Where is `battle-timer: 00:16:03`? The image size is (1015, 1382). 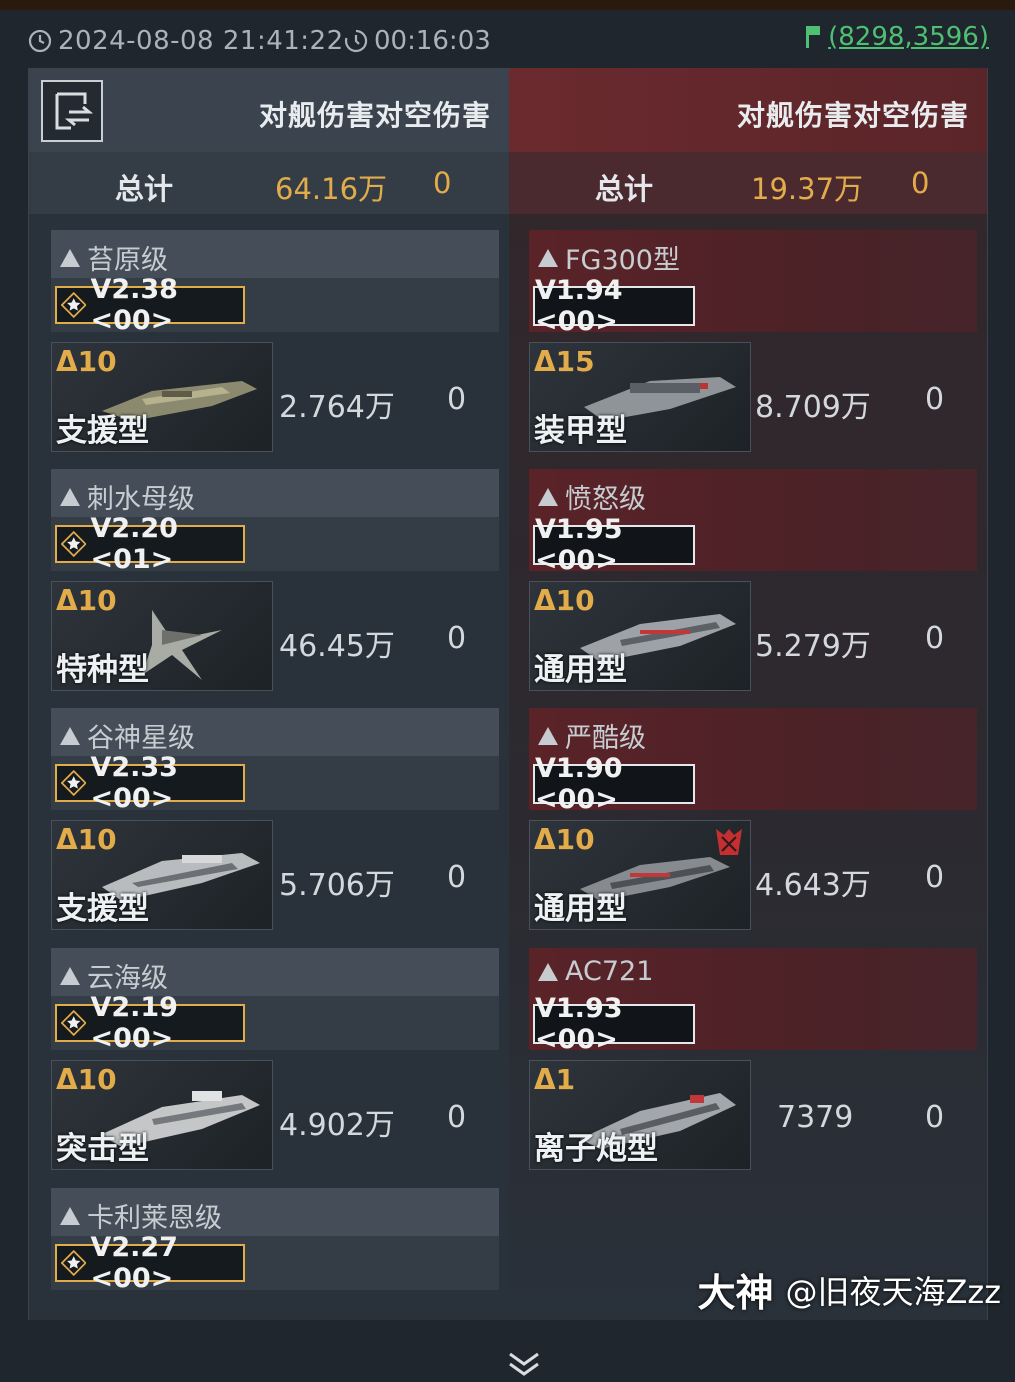
battle-timer: 00:16:03 is located at coordinates (417, 41).